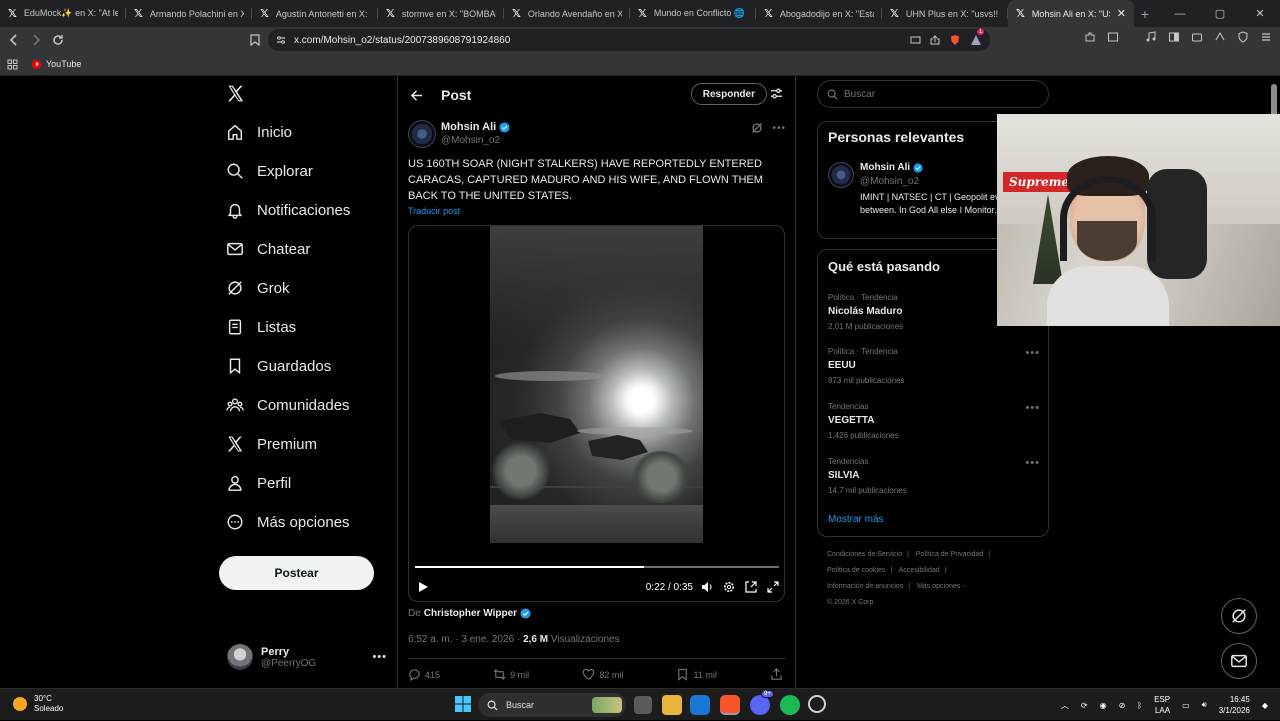  Describe the element at coordinates (441, 13) in the screenshot. I see `browser-tab: 𝕏stormve en X: "BOMBARDEO` at that location.